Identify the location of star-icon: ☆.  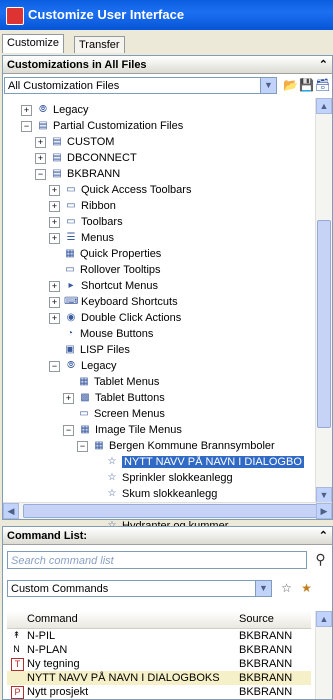
(112, 494).